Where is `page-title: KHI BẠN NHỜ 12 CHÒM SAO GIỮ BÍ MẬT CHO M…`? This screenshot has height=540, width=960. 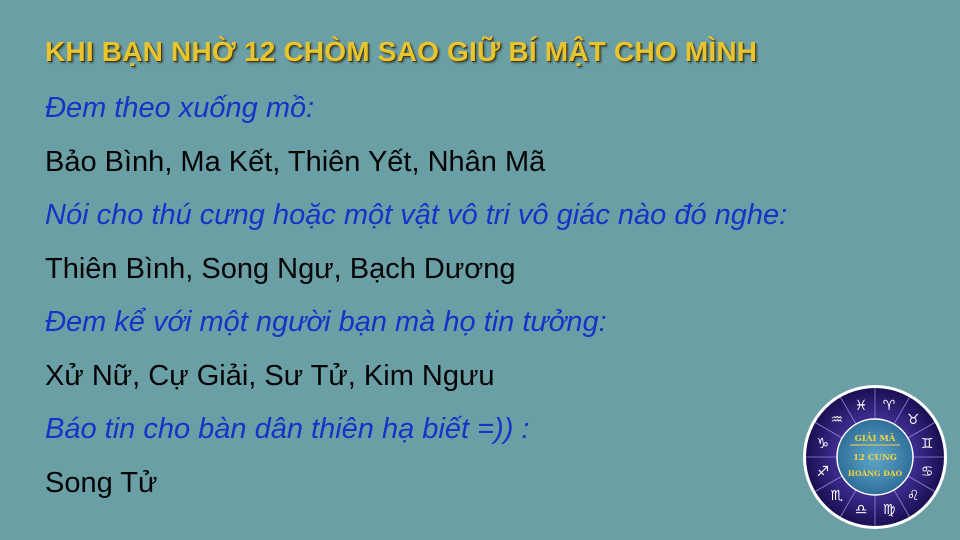 page-title: KHI BẠN NHỜ 12 CHÒM SAO GIỮ BÍ MẬT CHO M… is located at coordinates (401, 51).